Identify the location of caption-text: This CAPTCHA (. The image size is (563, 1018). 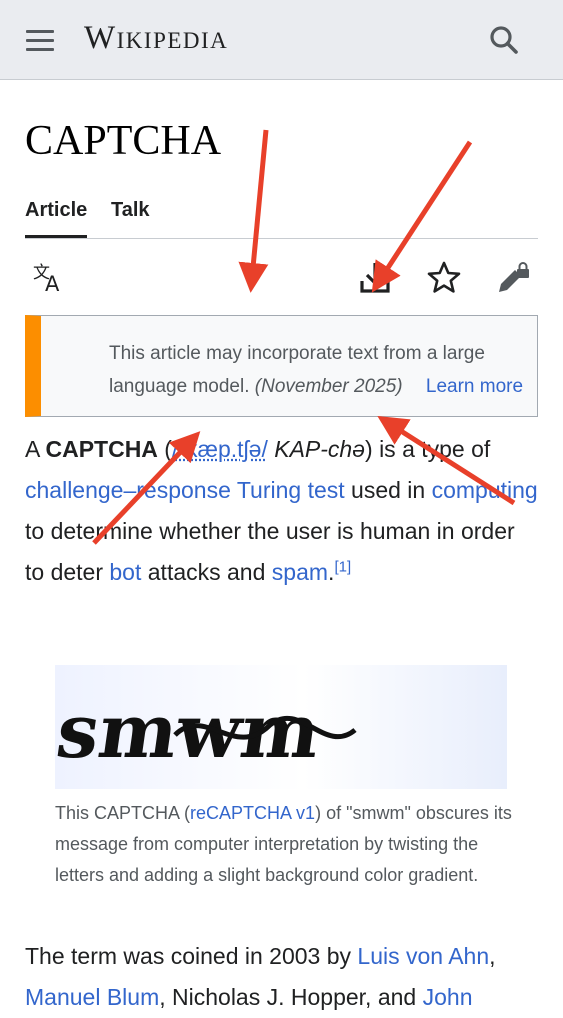
(123, 813).